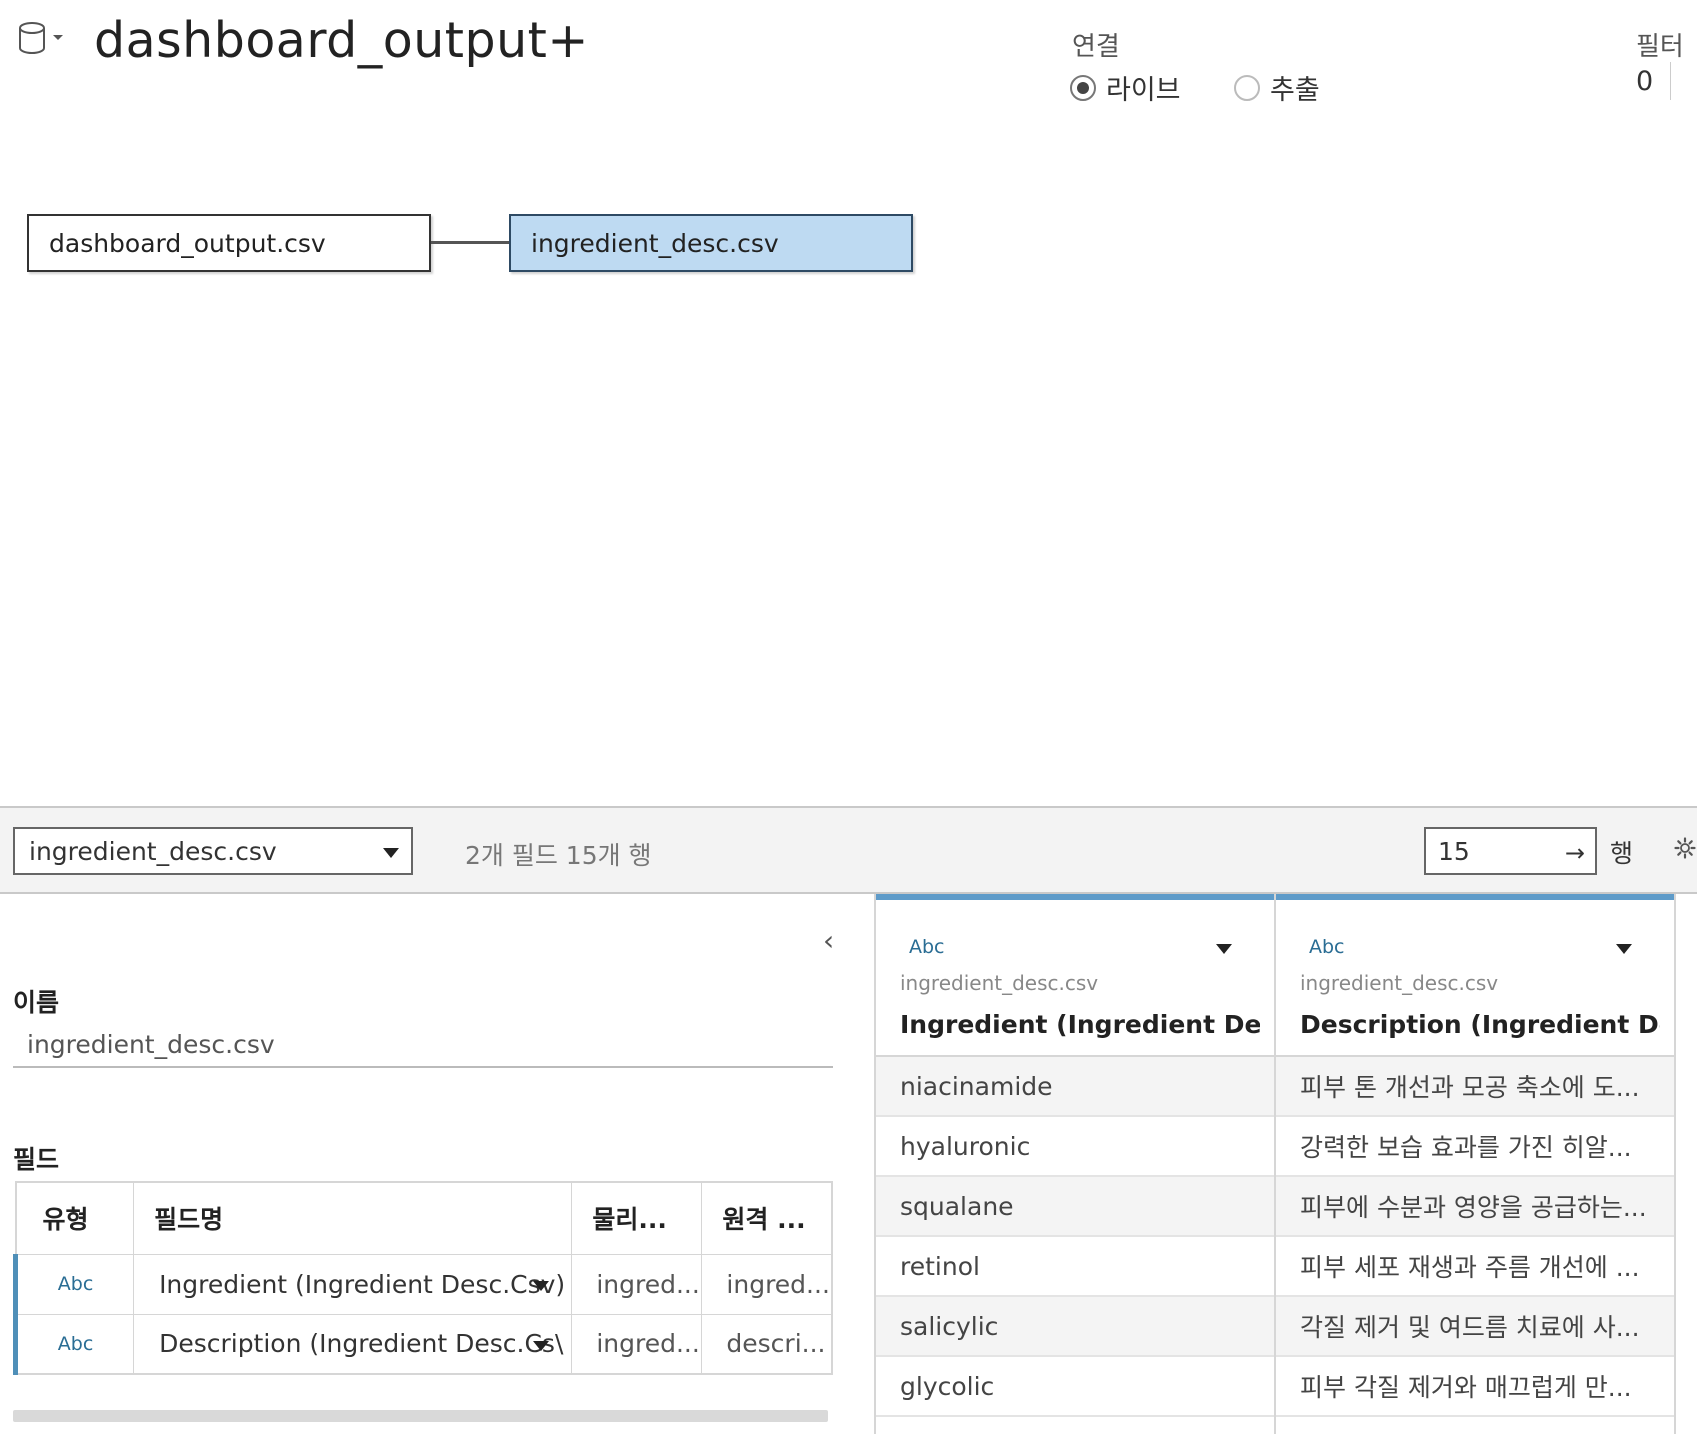 The height and width of the screenshot is (1434, 1697). I want to click on grid-cell: retinol, so click(1075, 1267).